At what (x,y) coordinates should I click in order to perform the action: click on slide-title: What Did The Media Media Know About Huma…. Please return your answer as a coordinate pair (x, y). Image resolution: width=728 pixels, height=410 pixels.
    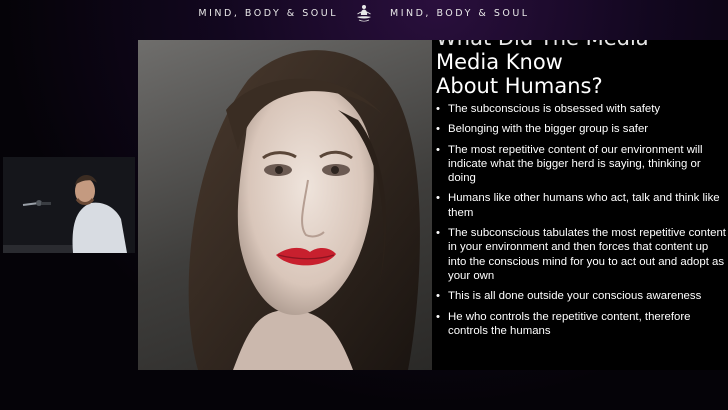
    Looking at the image, I should click on (581, 69).